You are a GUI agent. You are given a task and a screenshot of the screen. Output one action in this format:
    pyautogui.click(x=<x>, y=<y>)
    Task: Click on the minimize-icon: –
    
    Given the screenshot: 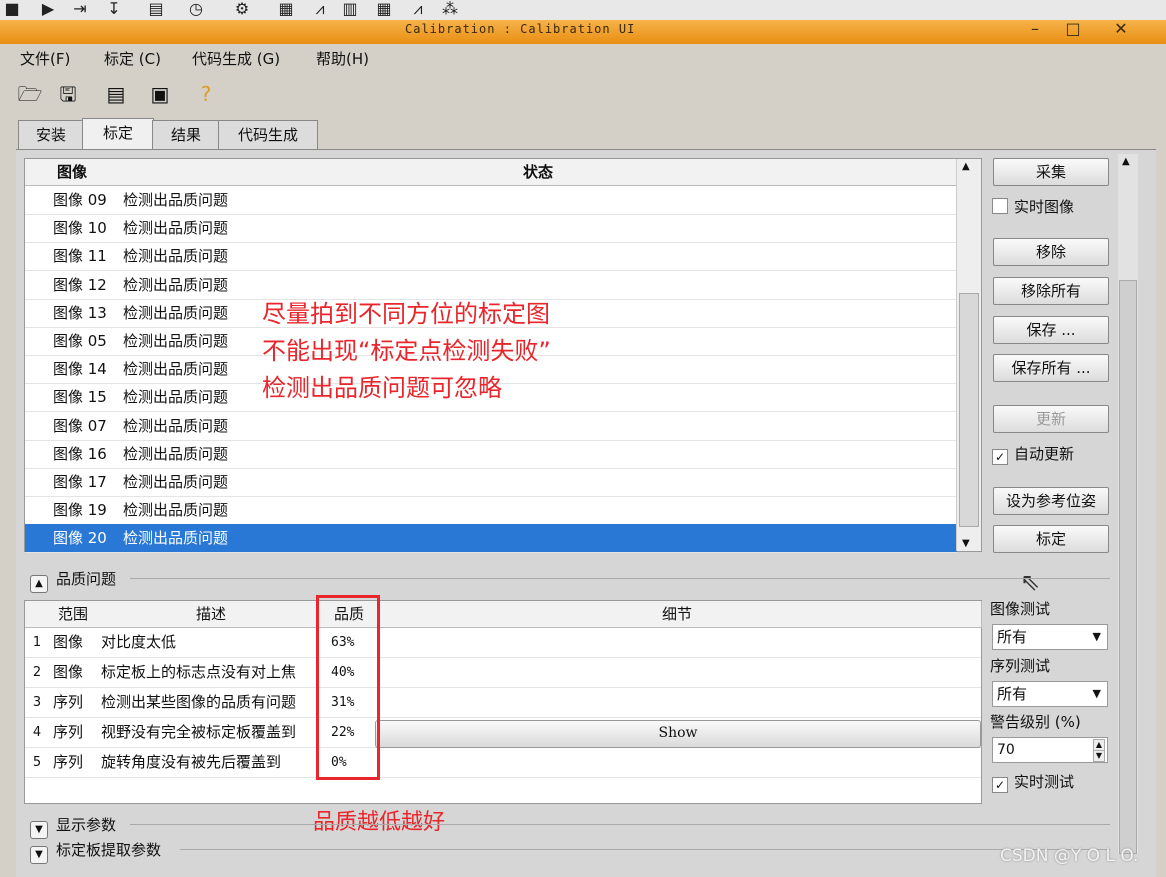 What is the action you would take?
    pyautogui.click(x=1035, y=31)
    